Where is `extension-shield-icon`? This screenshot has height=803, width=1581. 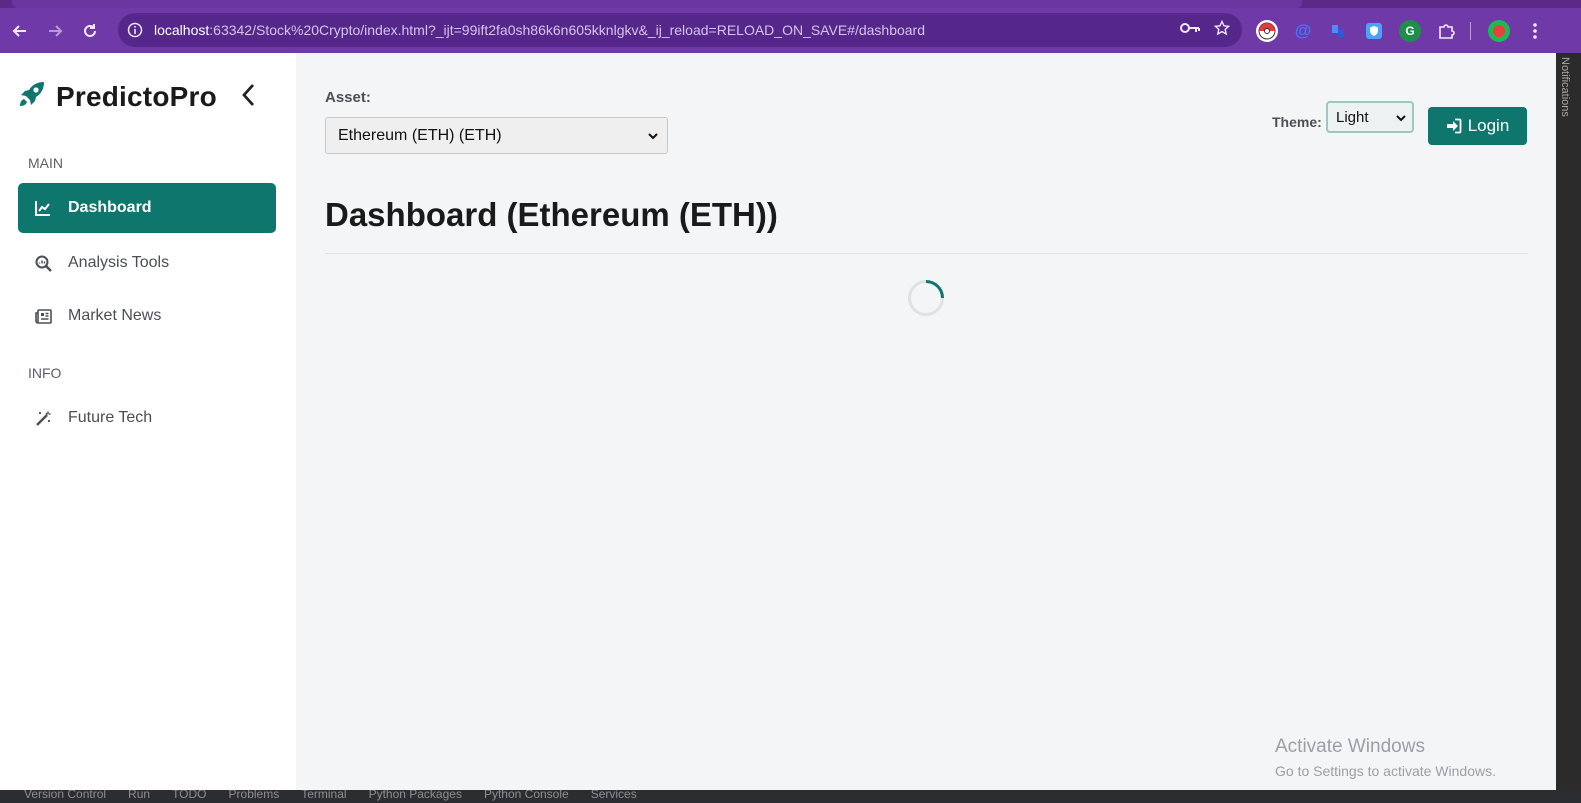
extension-shield-icon is located at coordinates (1374, 30).